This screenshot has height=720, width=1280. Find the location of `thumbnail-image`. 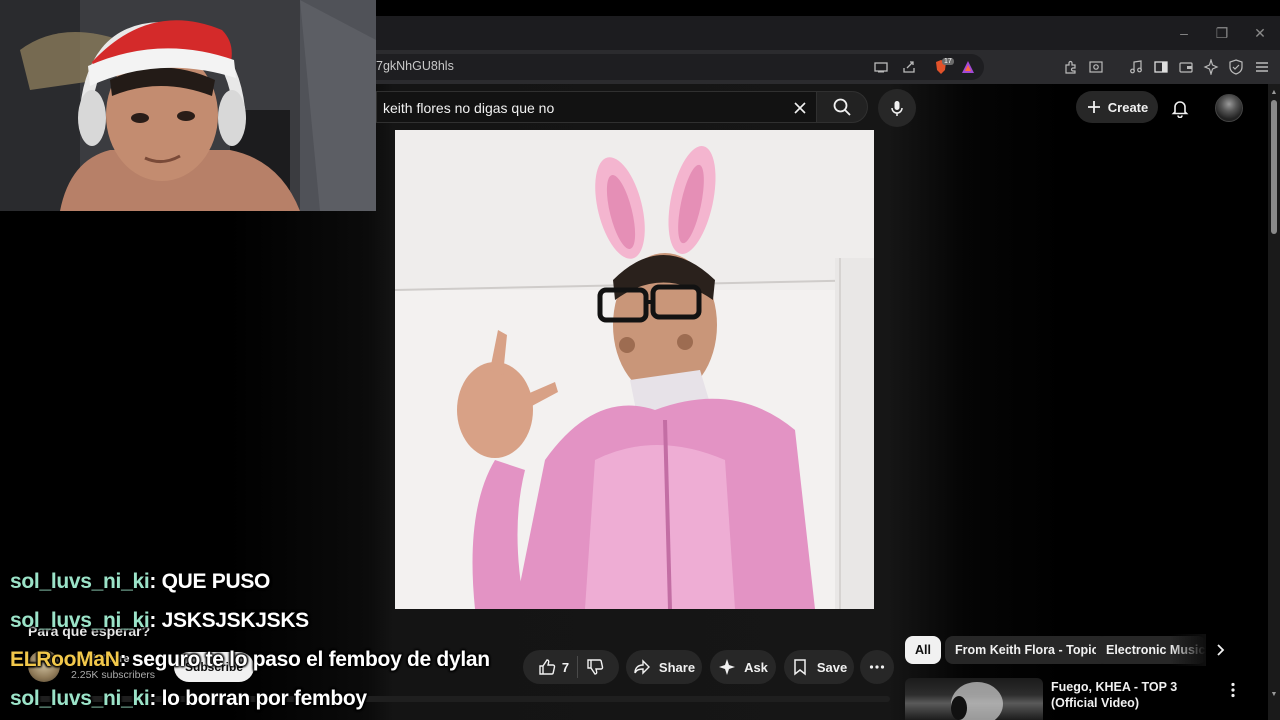

thumbnail-image is located at coordinates (977, 701).